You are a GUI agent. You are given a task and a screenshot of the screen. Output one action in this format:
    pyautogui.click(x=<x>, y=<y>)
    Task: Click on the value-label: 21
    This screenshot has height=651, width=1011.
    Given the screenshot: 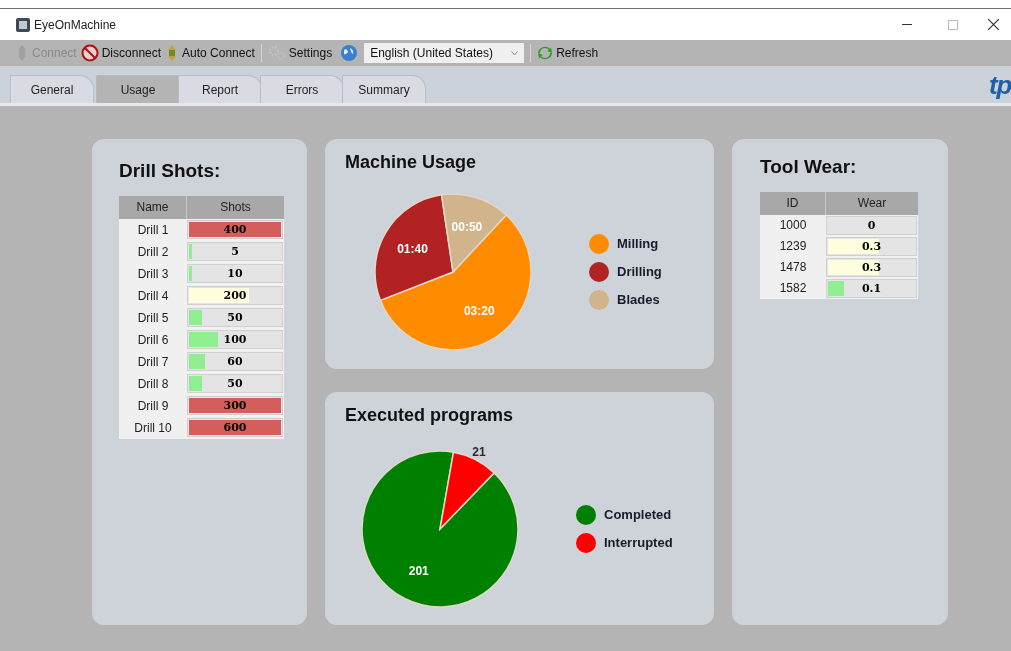 What is the action you would take?
    pyautogui.click(x=479, y=452)
    